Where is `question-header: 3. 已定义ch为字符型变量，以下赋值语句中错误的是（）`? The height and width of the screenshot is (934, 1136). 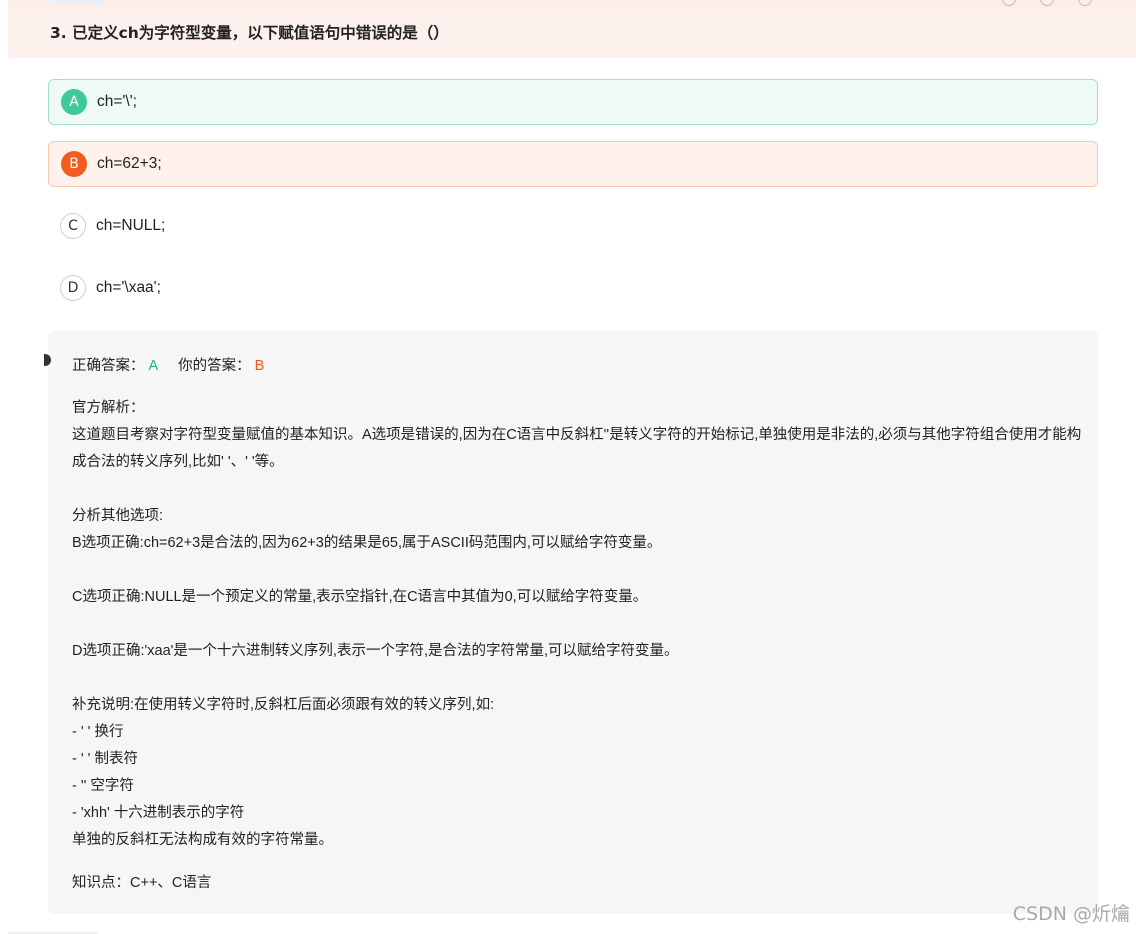
question-header: 3. 已定义ch为字符型变量，以下赋值语句中错误的是（） is located at coordinates (572, 33).